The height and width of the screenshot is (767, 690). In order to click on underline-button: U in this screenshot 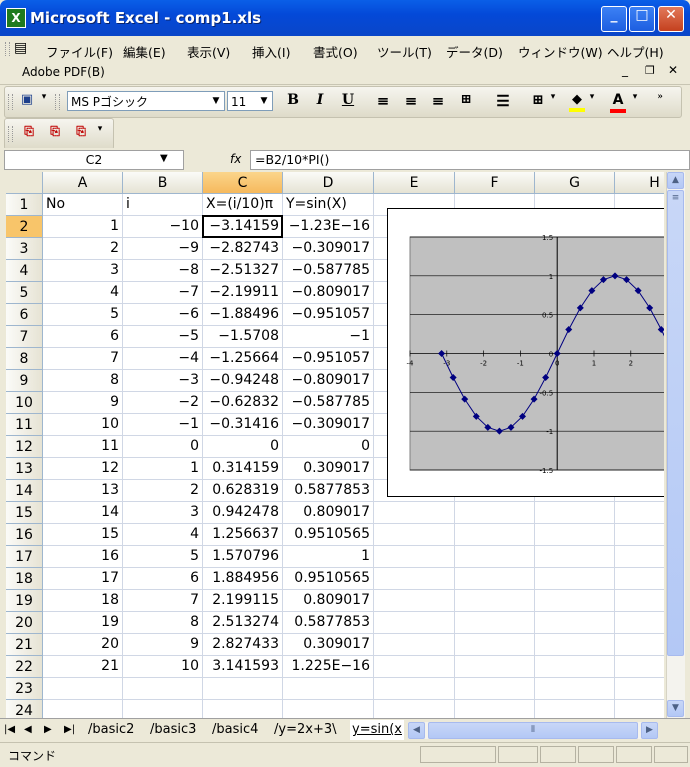, I will do `click(348, 102)`.